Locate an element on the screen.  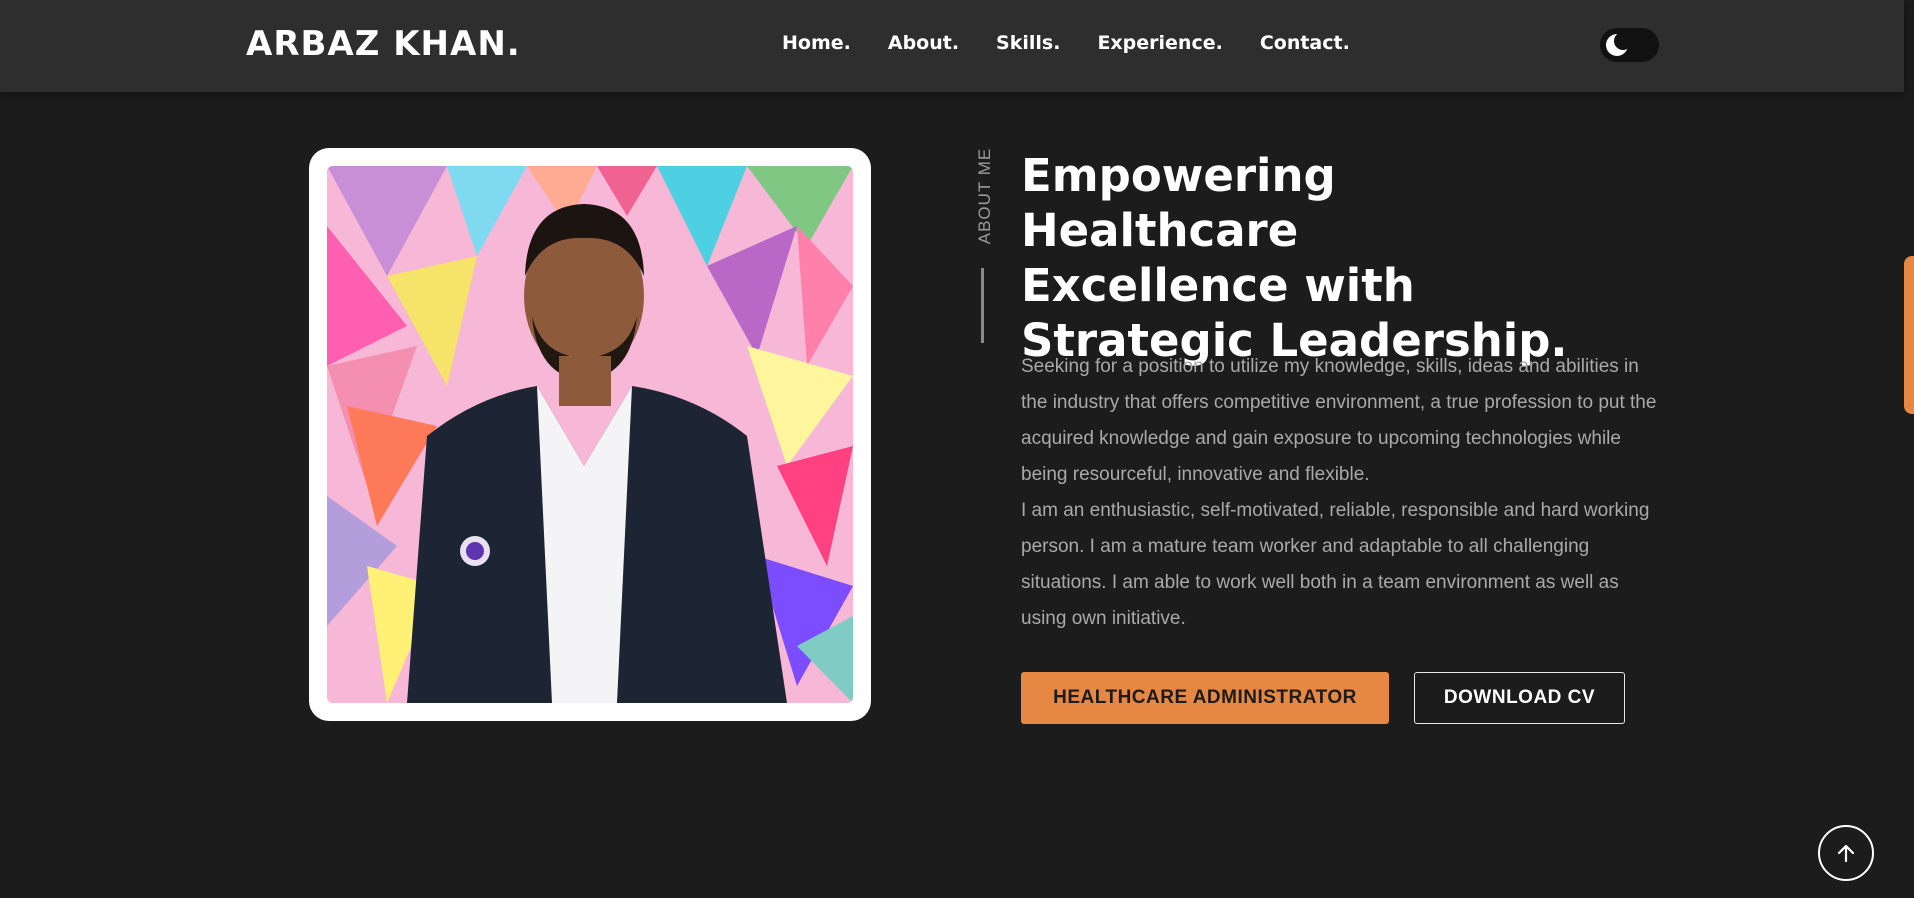
arrow-up-icon is located at coordinates (1846, 853).